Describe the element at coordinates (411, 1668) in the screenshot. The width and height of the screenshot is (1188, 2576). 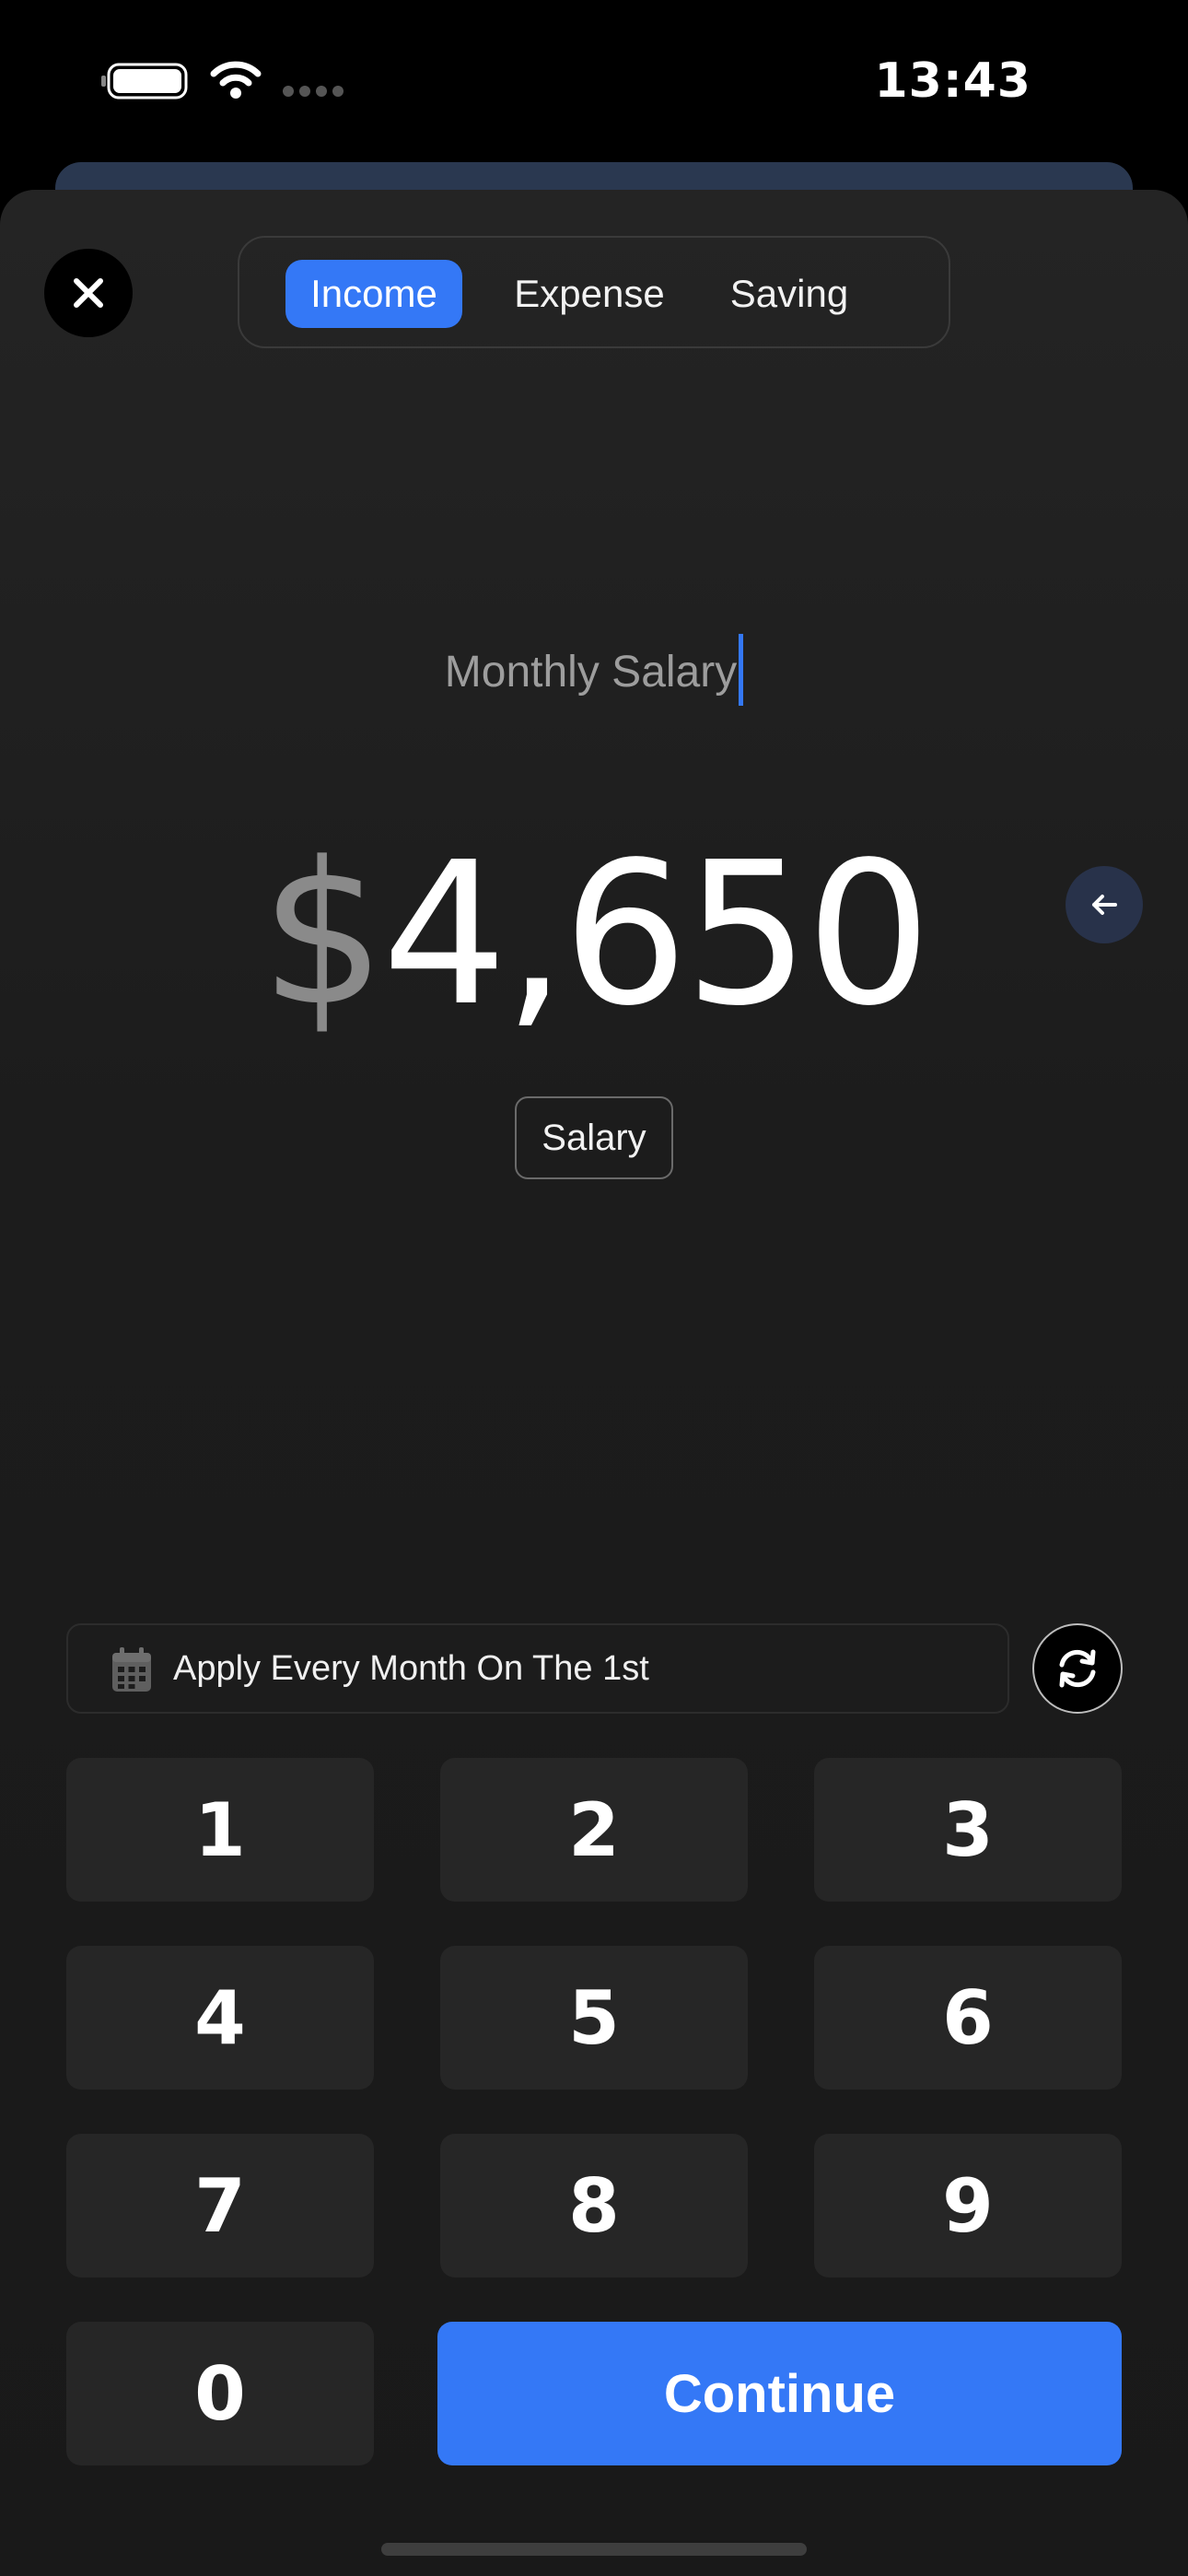
I see `schedule-label: Apply Every Month On The 1st` at that location.